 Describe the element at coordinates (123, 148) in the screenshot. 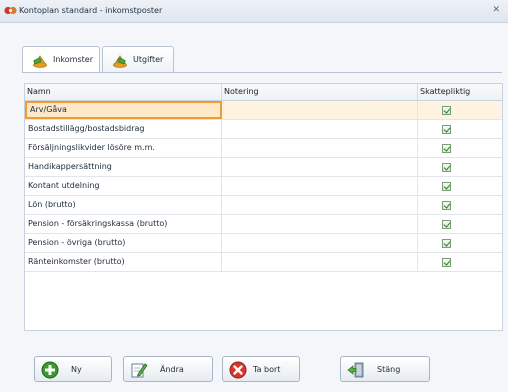

I see `row-name: Försäljningslikvider lösöre m.m.` at that location.